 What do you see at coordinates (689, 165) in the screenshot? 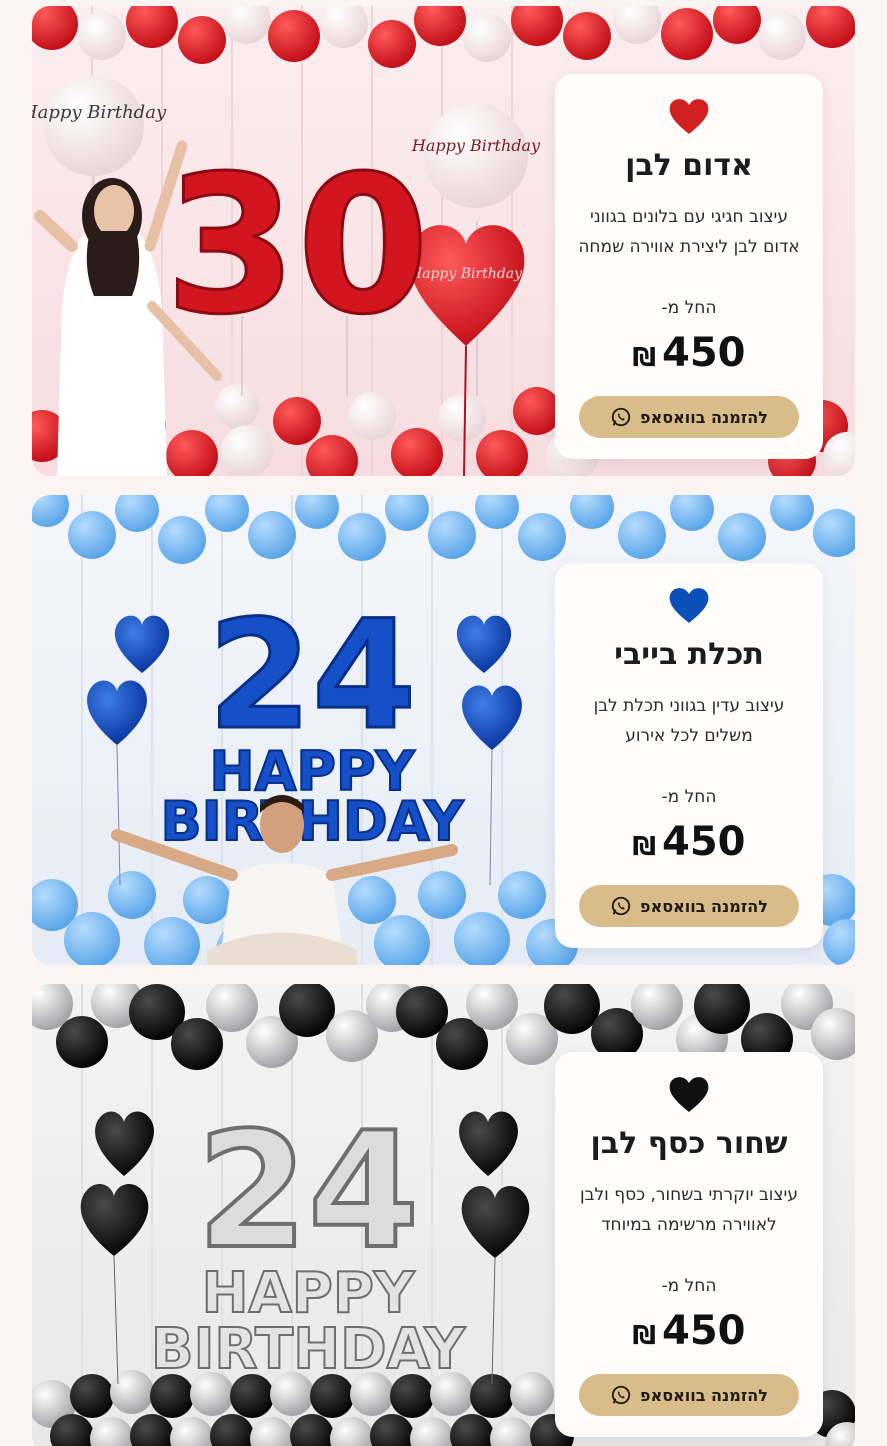
I see `package-title: אדום לבן` at bounding box center [689, 165].